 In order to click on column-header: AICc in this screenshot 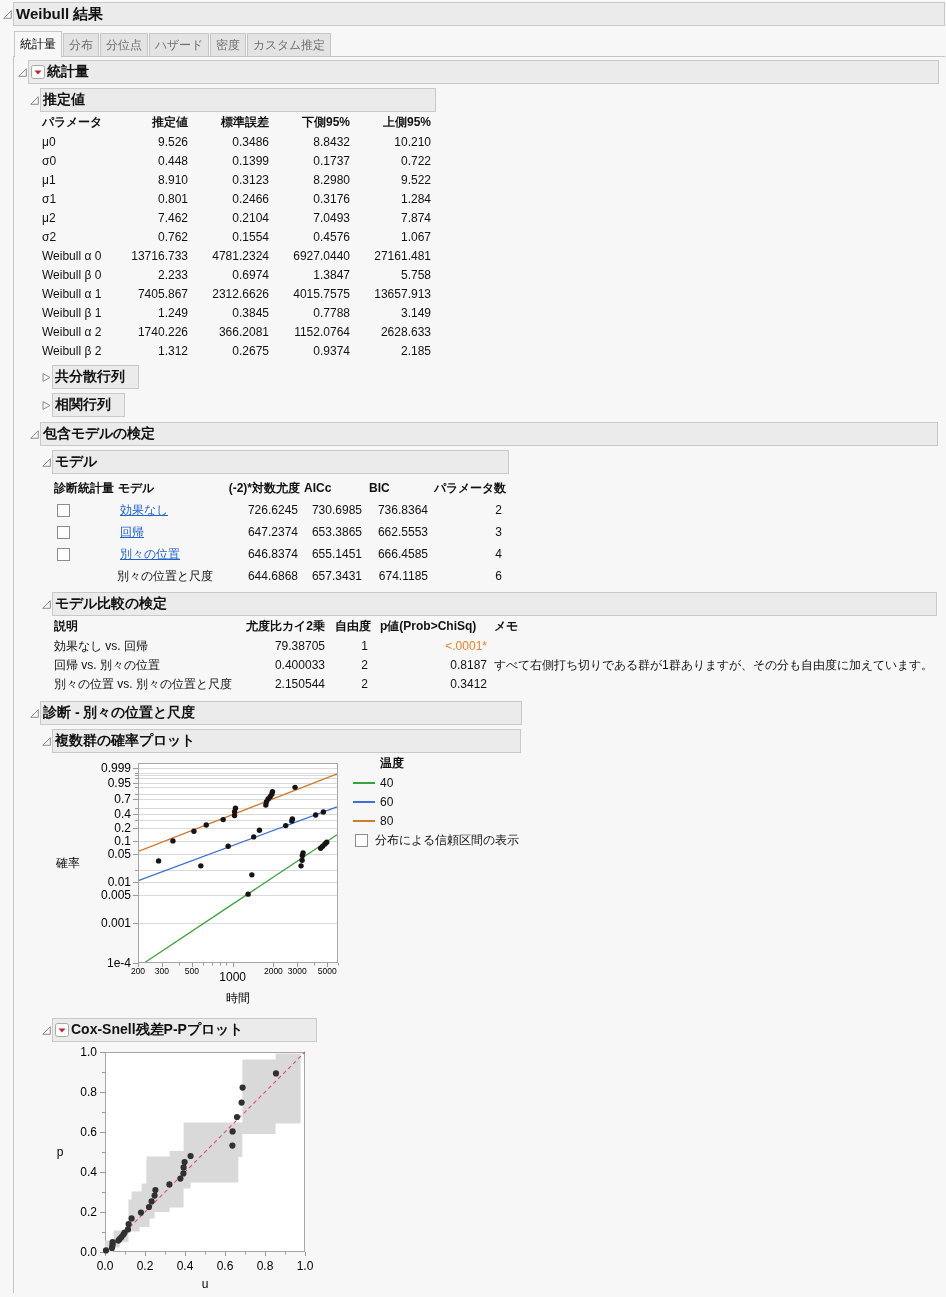, I will do `click(318, 488)`.